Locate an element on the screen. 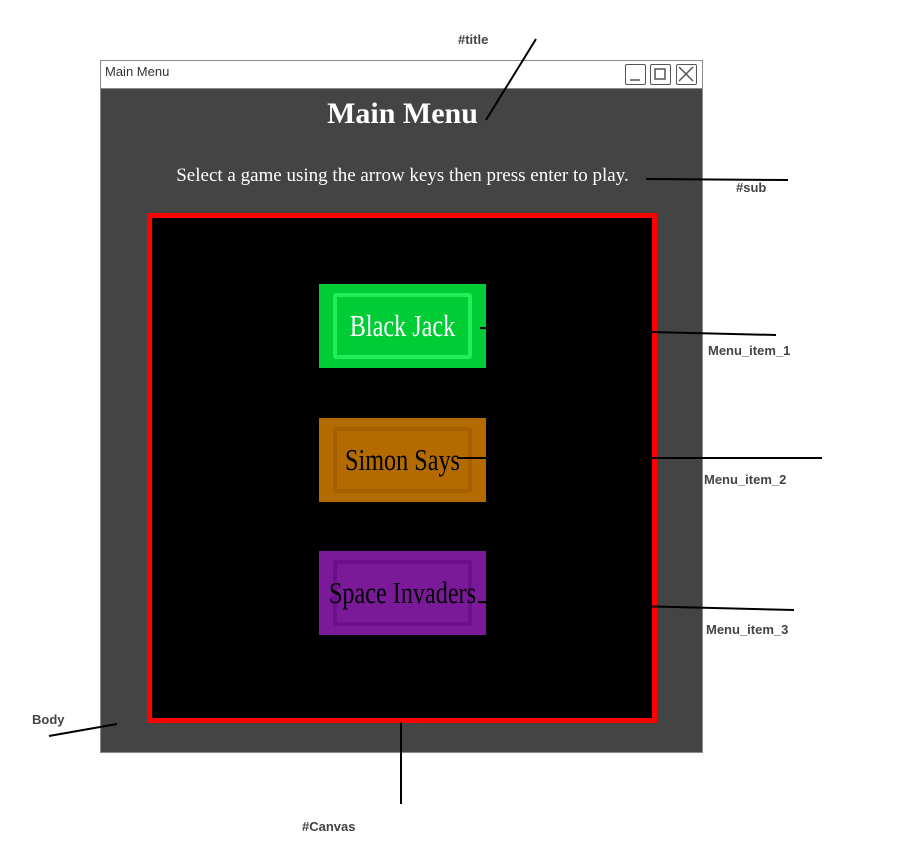 This screenshot has width=903, height=853. annotation-menu-item-1: Menu_item_1 is located at coordinates (749, 350).